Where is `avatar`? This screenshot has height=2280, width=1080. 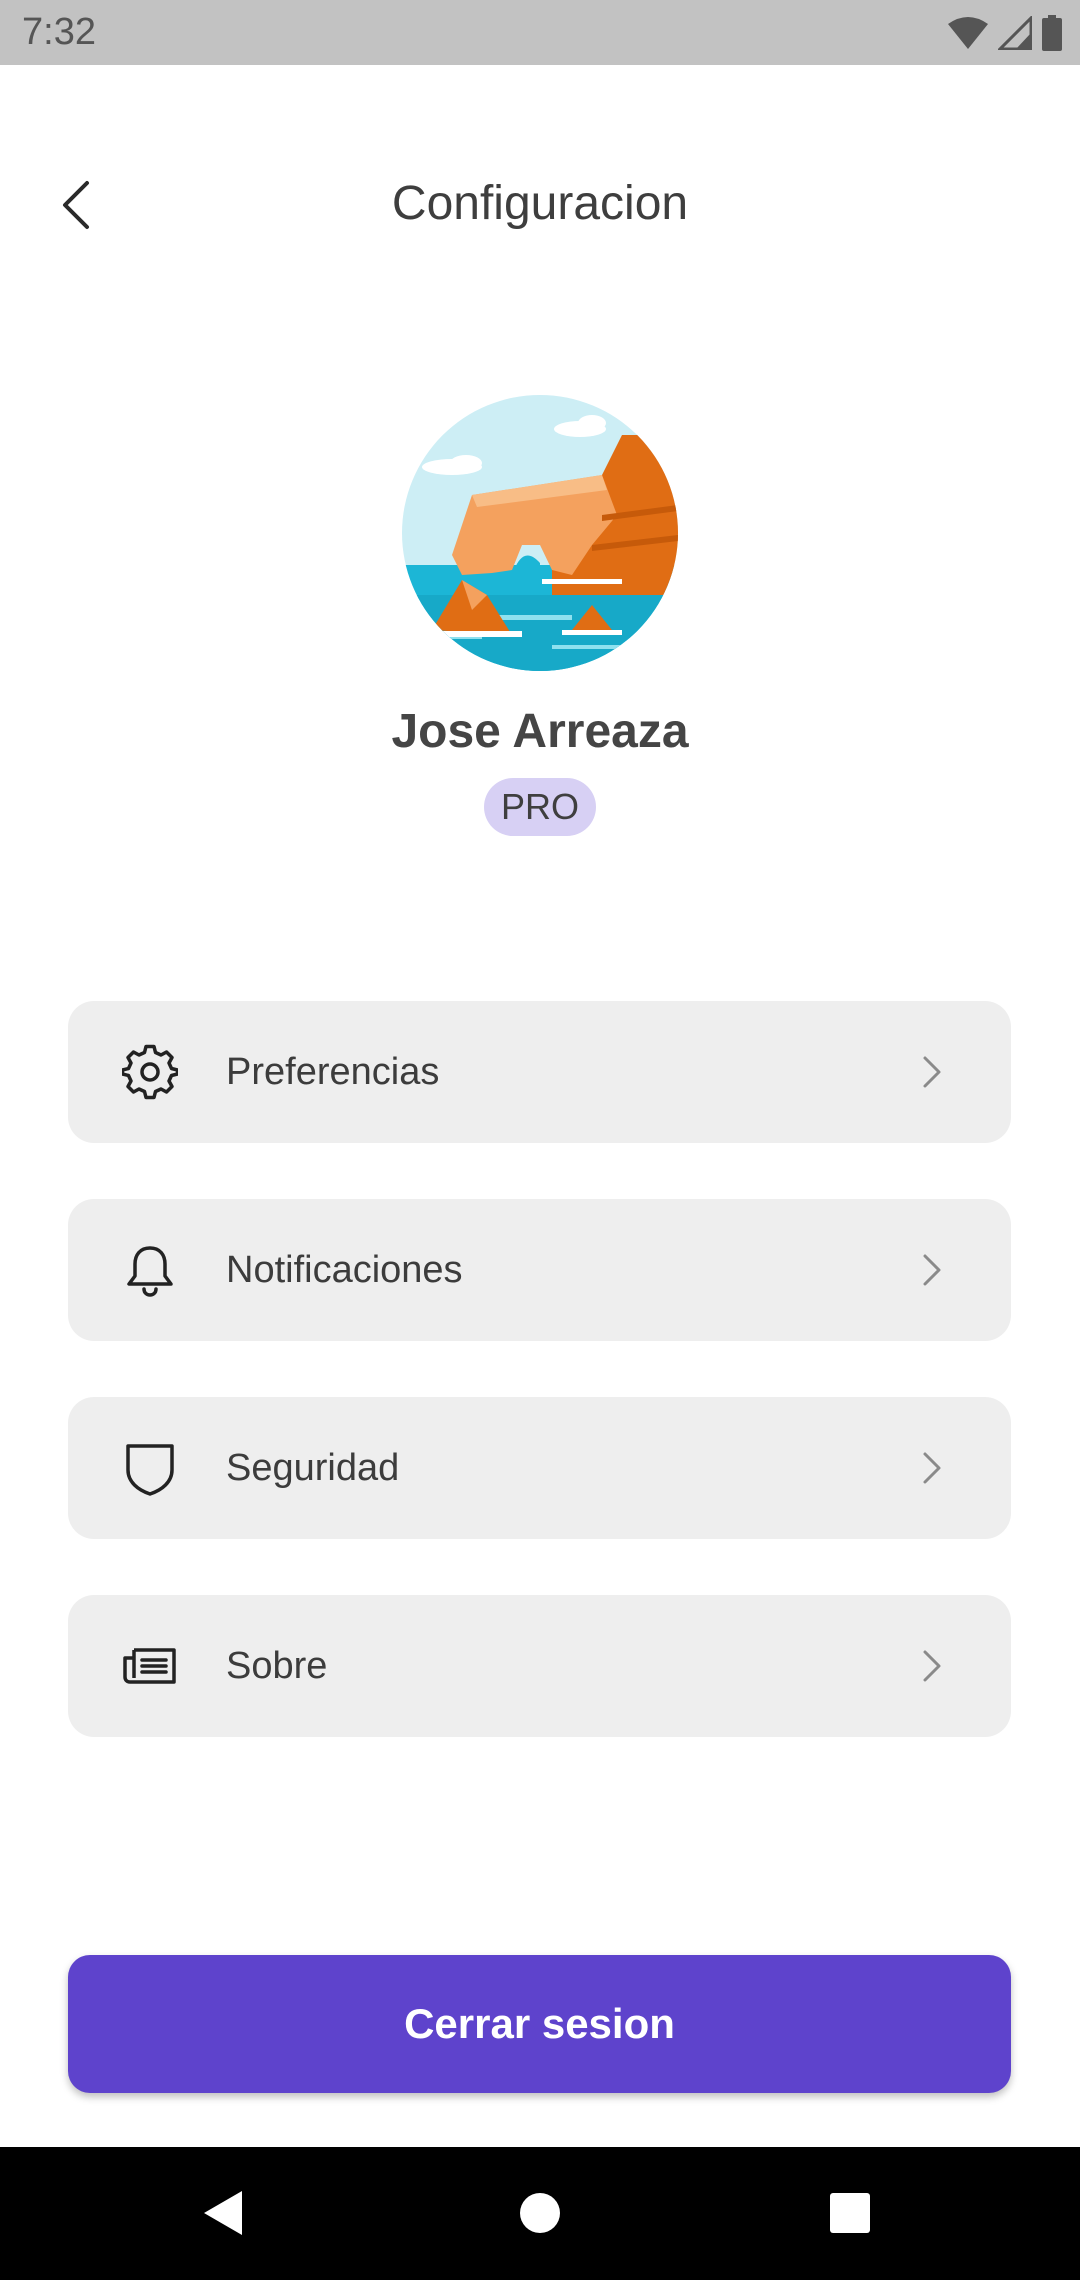
avatar is located at coordinates (540, 533).